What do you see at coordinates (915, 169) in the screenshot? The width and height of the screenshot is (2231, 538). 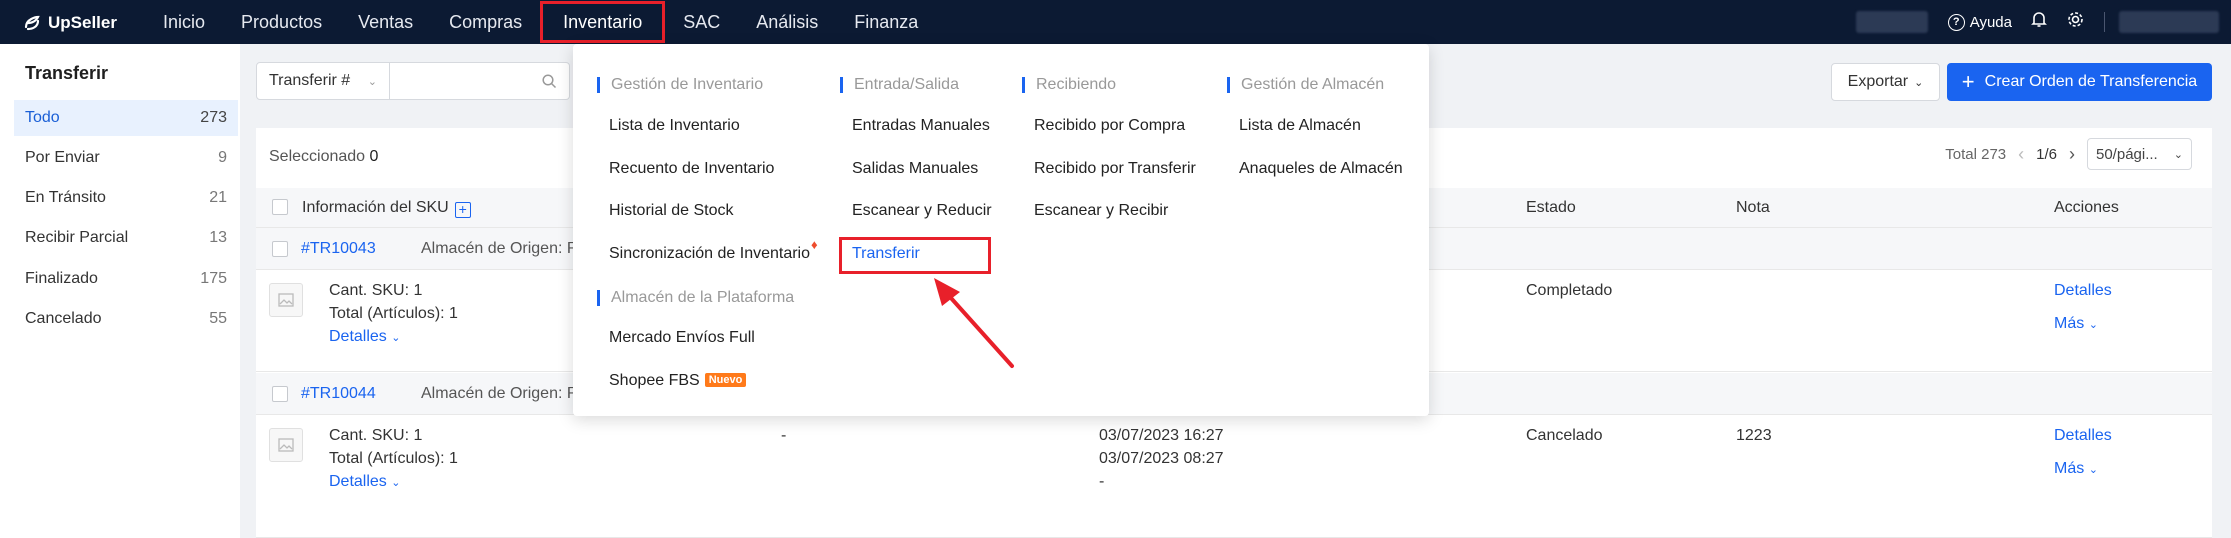 I see `menu-salidas-manuales: Salidas Manuales` at bounding box center [915, 169].